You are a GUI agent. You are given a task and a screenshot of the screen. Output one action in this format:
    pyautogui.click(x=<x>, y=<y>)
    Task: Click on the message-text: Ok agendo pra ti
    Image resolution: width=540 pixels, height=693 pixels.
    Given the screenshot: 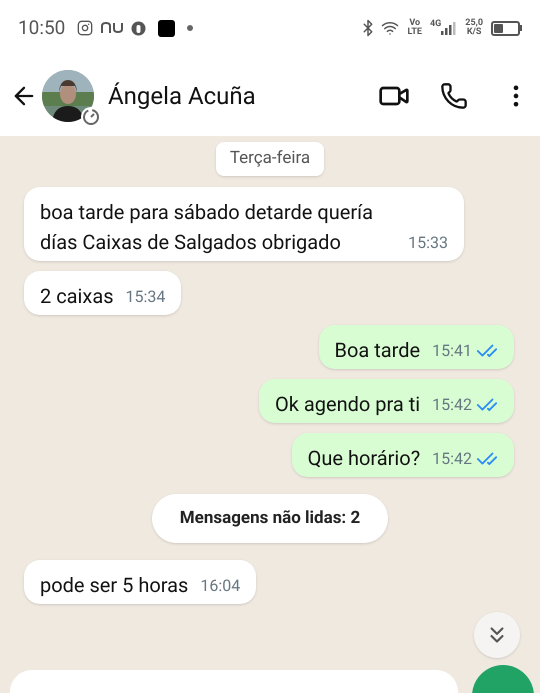 What is the action you would take?
    pyautogui.click(x=347, y=404)
    